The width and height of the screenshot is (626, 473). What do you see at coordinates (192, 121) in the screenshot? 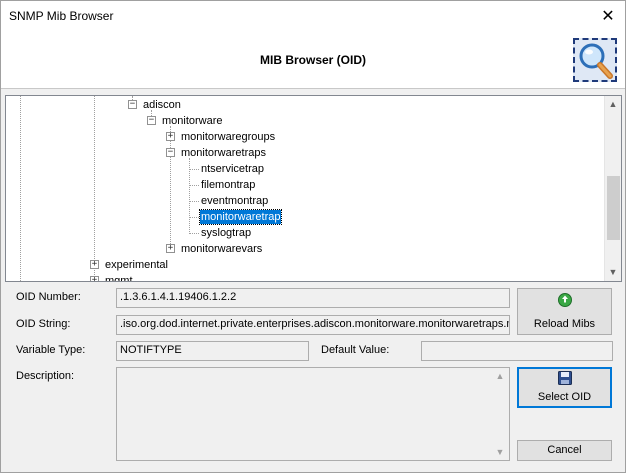
I see `tree-node-monitorware: monitorware` at bounding box center [192, 121].